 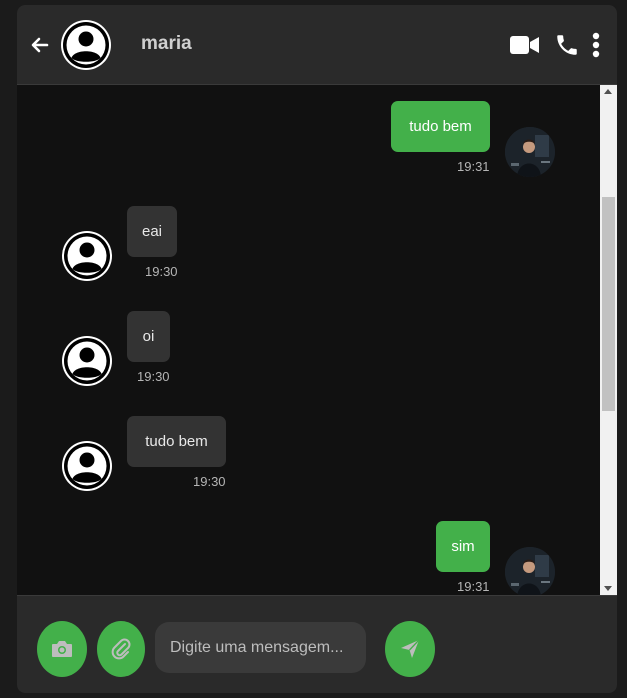 I want to click on message-scrollbar, so click(x=608, y=340).